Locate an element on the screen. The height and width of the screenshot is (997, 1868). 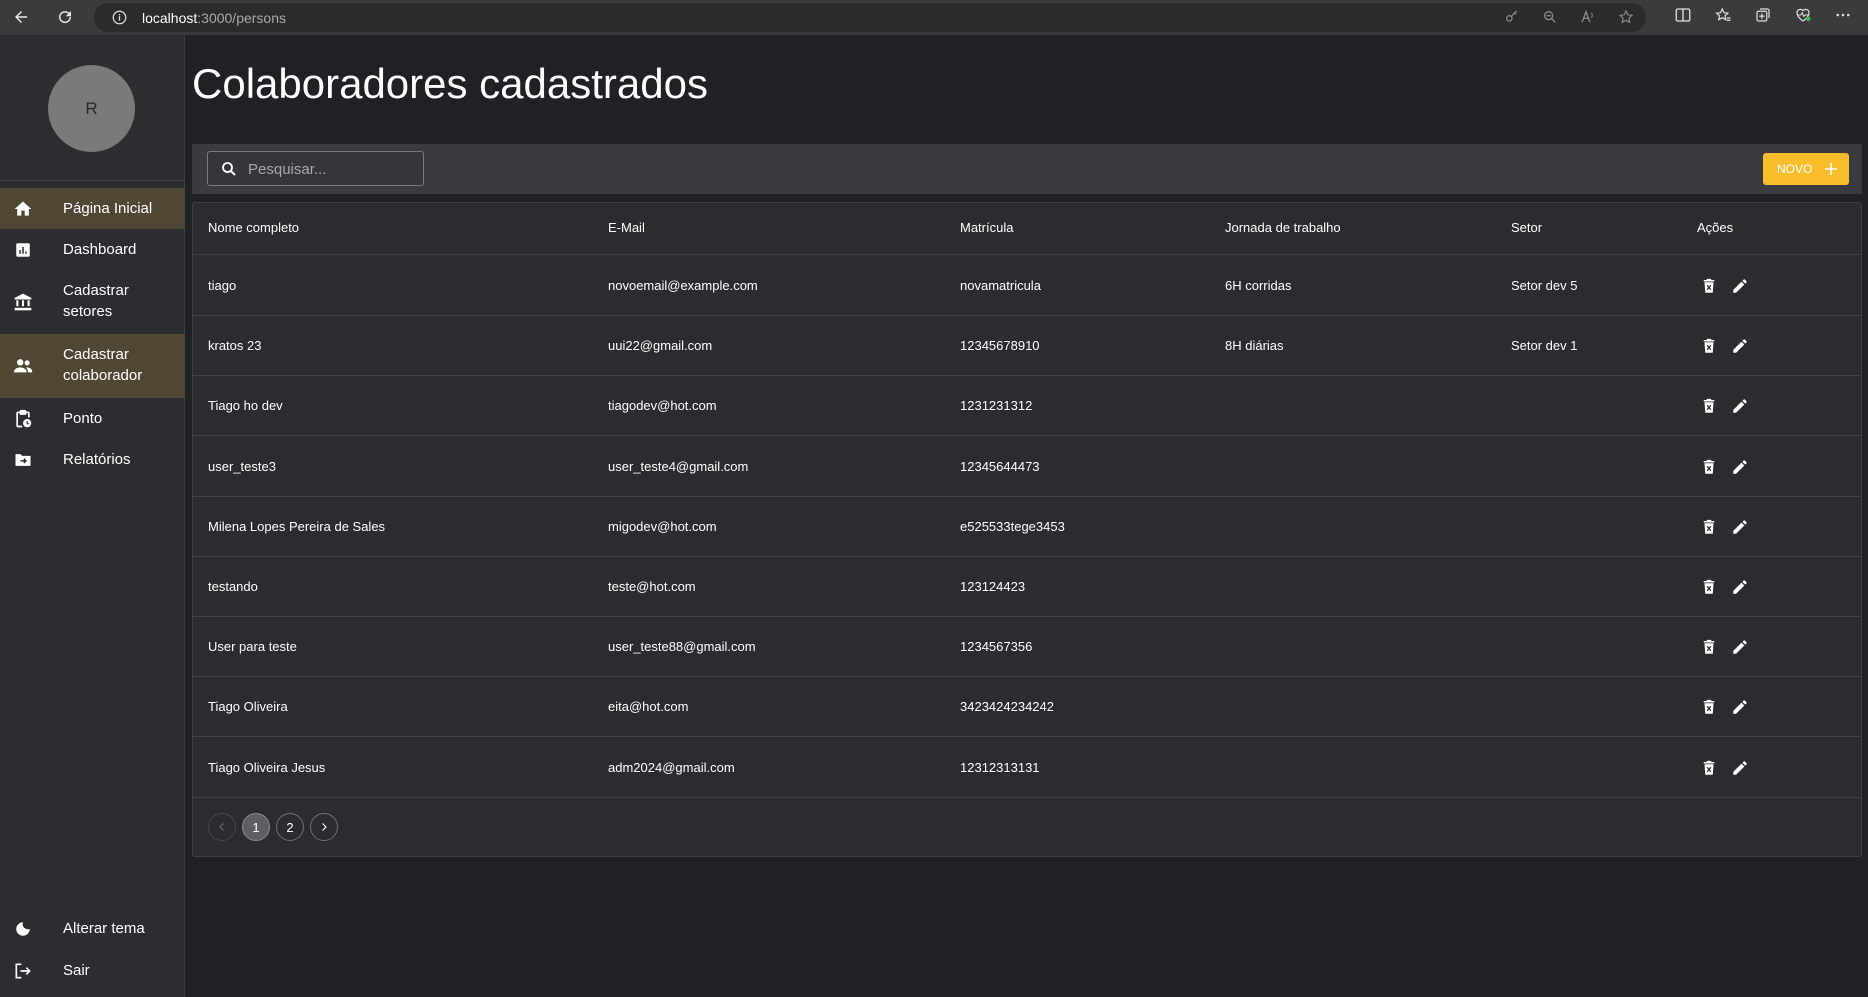
cell-email: tiagodev@hot.com is located at coordinates (662, 406).